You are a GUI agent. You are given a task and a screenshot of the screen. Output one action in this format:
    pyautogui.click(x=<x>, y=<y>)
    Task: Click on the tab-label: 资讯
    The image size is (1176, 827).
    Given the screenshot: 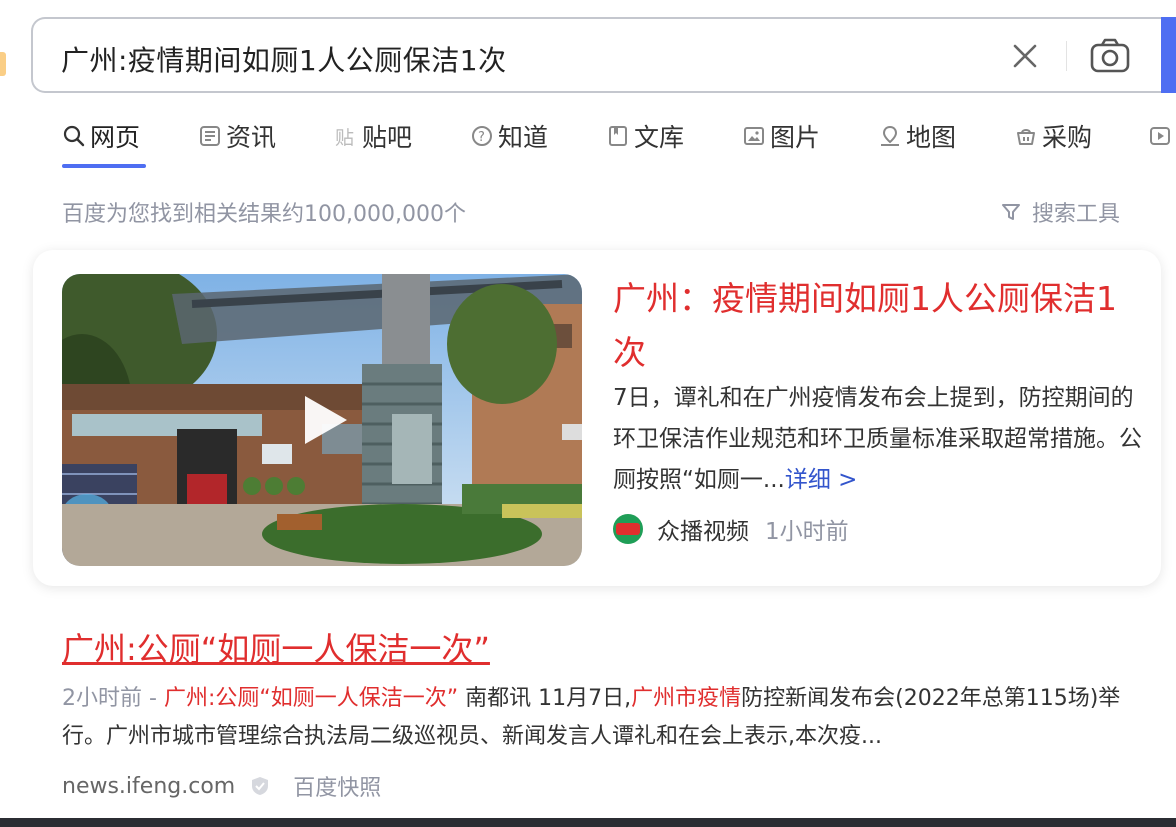 What is the action you would take?
    pyautogui.click(x=251, y=137)
    